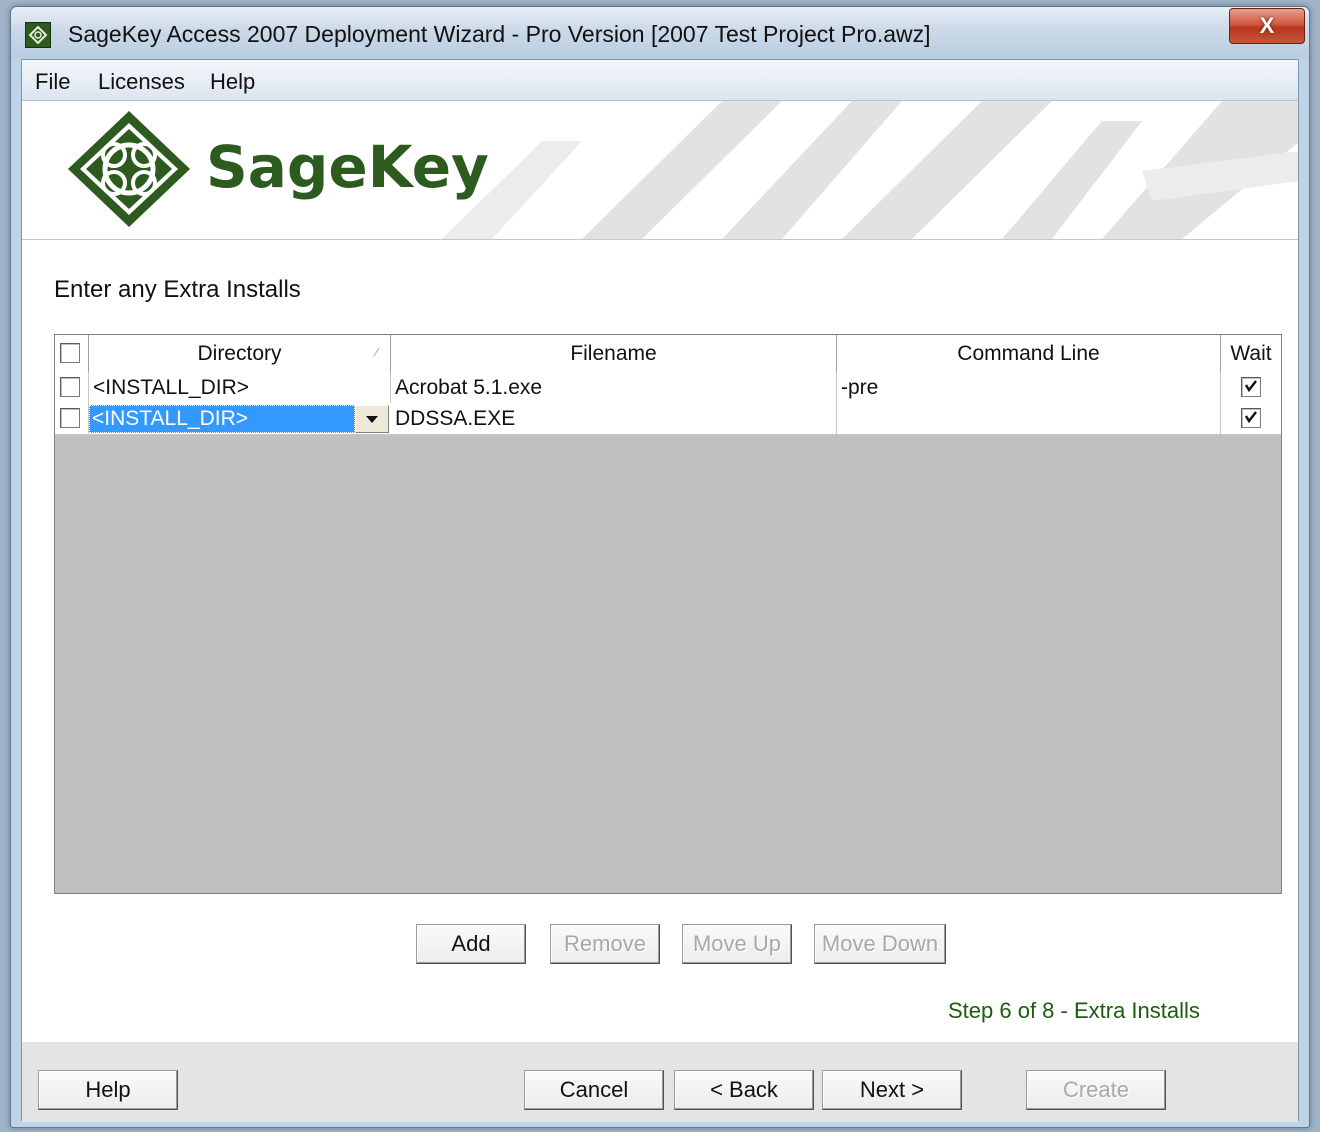 The image size is (1320, 1132). I want to click on remove-button: Remove, so click(605, 944).